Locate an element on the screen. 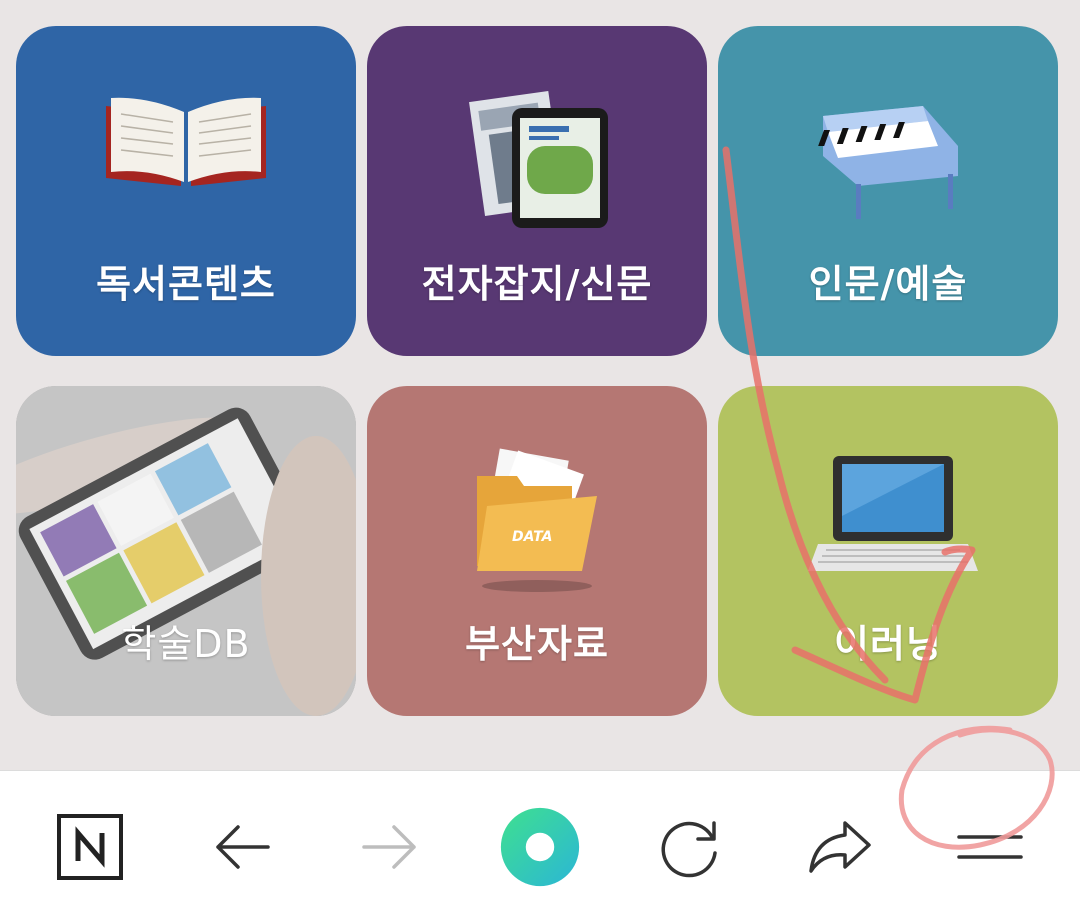 The image size is (1080, 920). naver-n-icon is located at coordinates (90, 847).